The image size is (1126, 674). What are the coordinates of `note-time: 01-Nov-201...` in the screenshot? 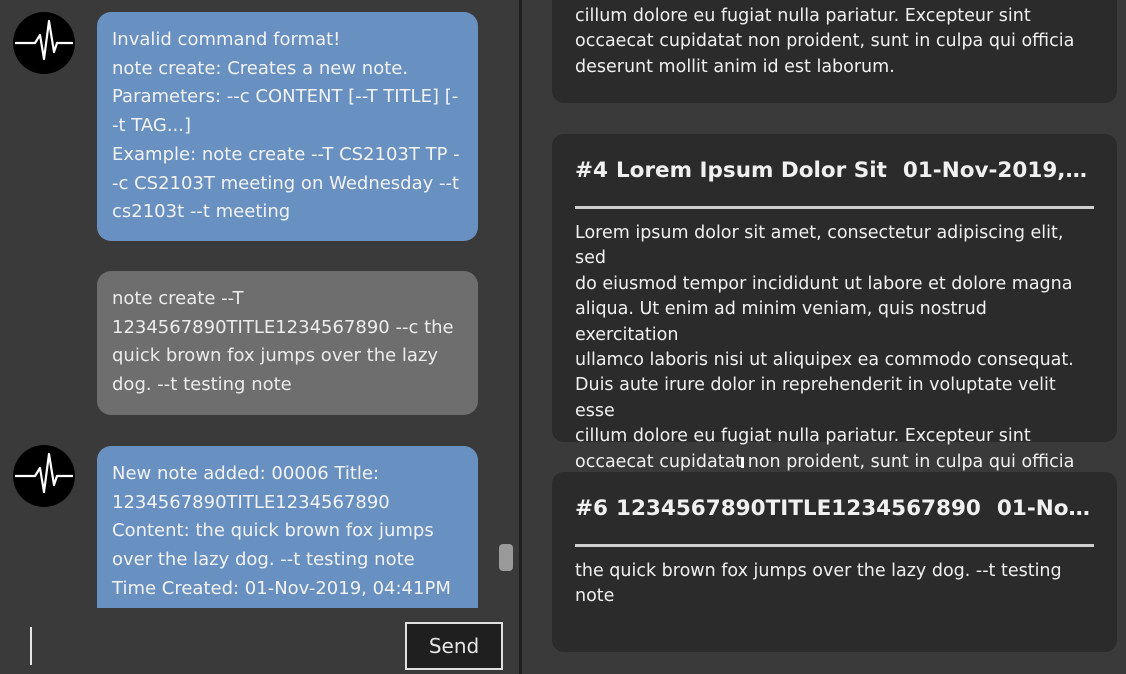 It's located at (1045, 508).